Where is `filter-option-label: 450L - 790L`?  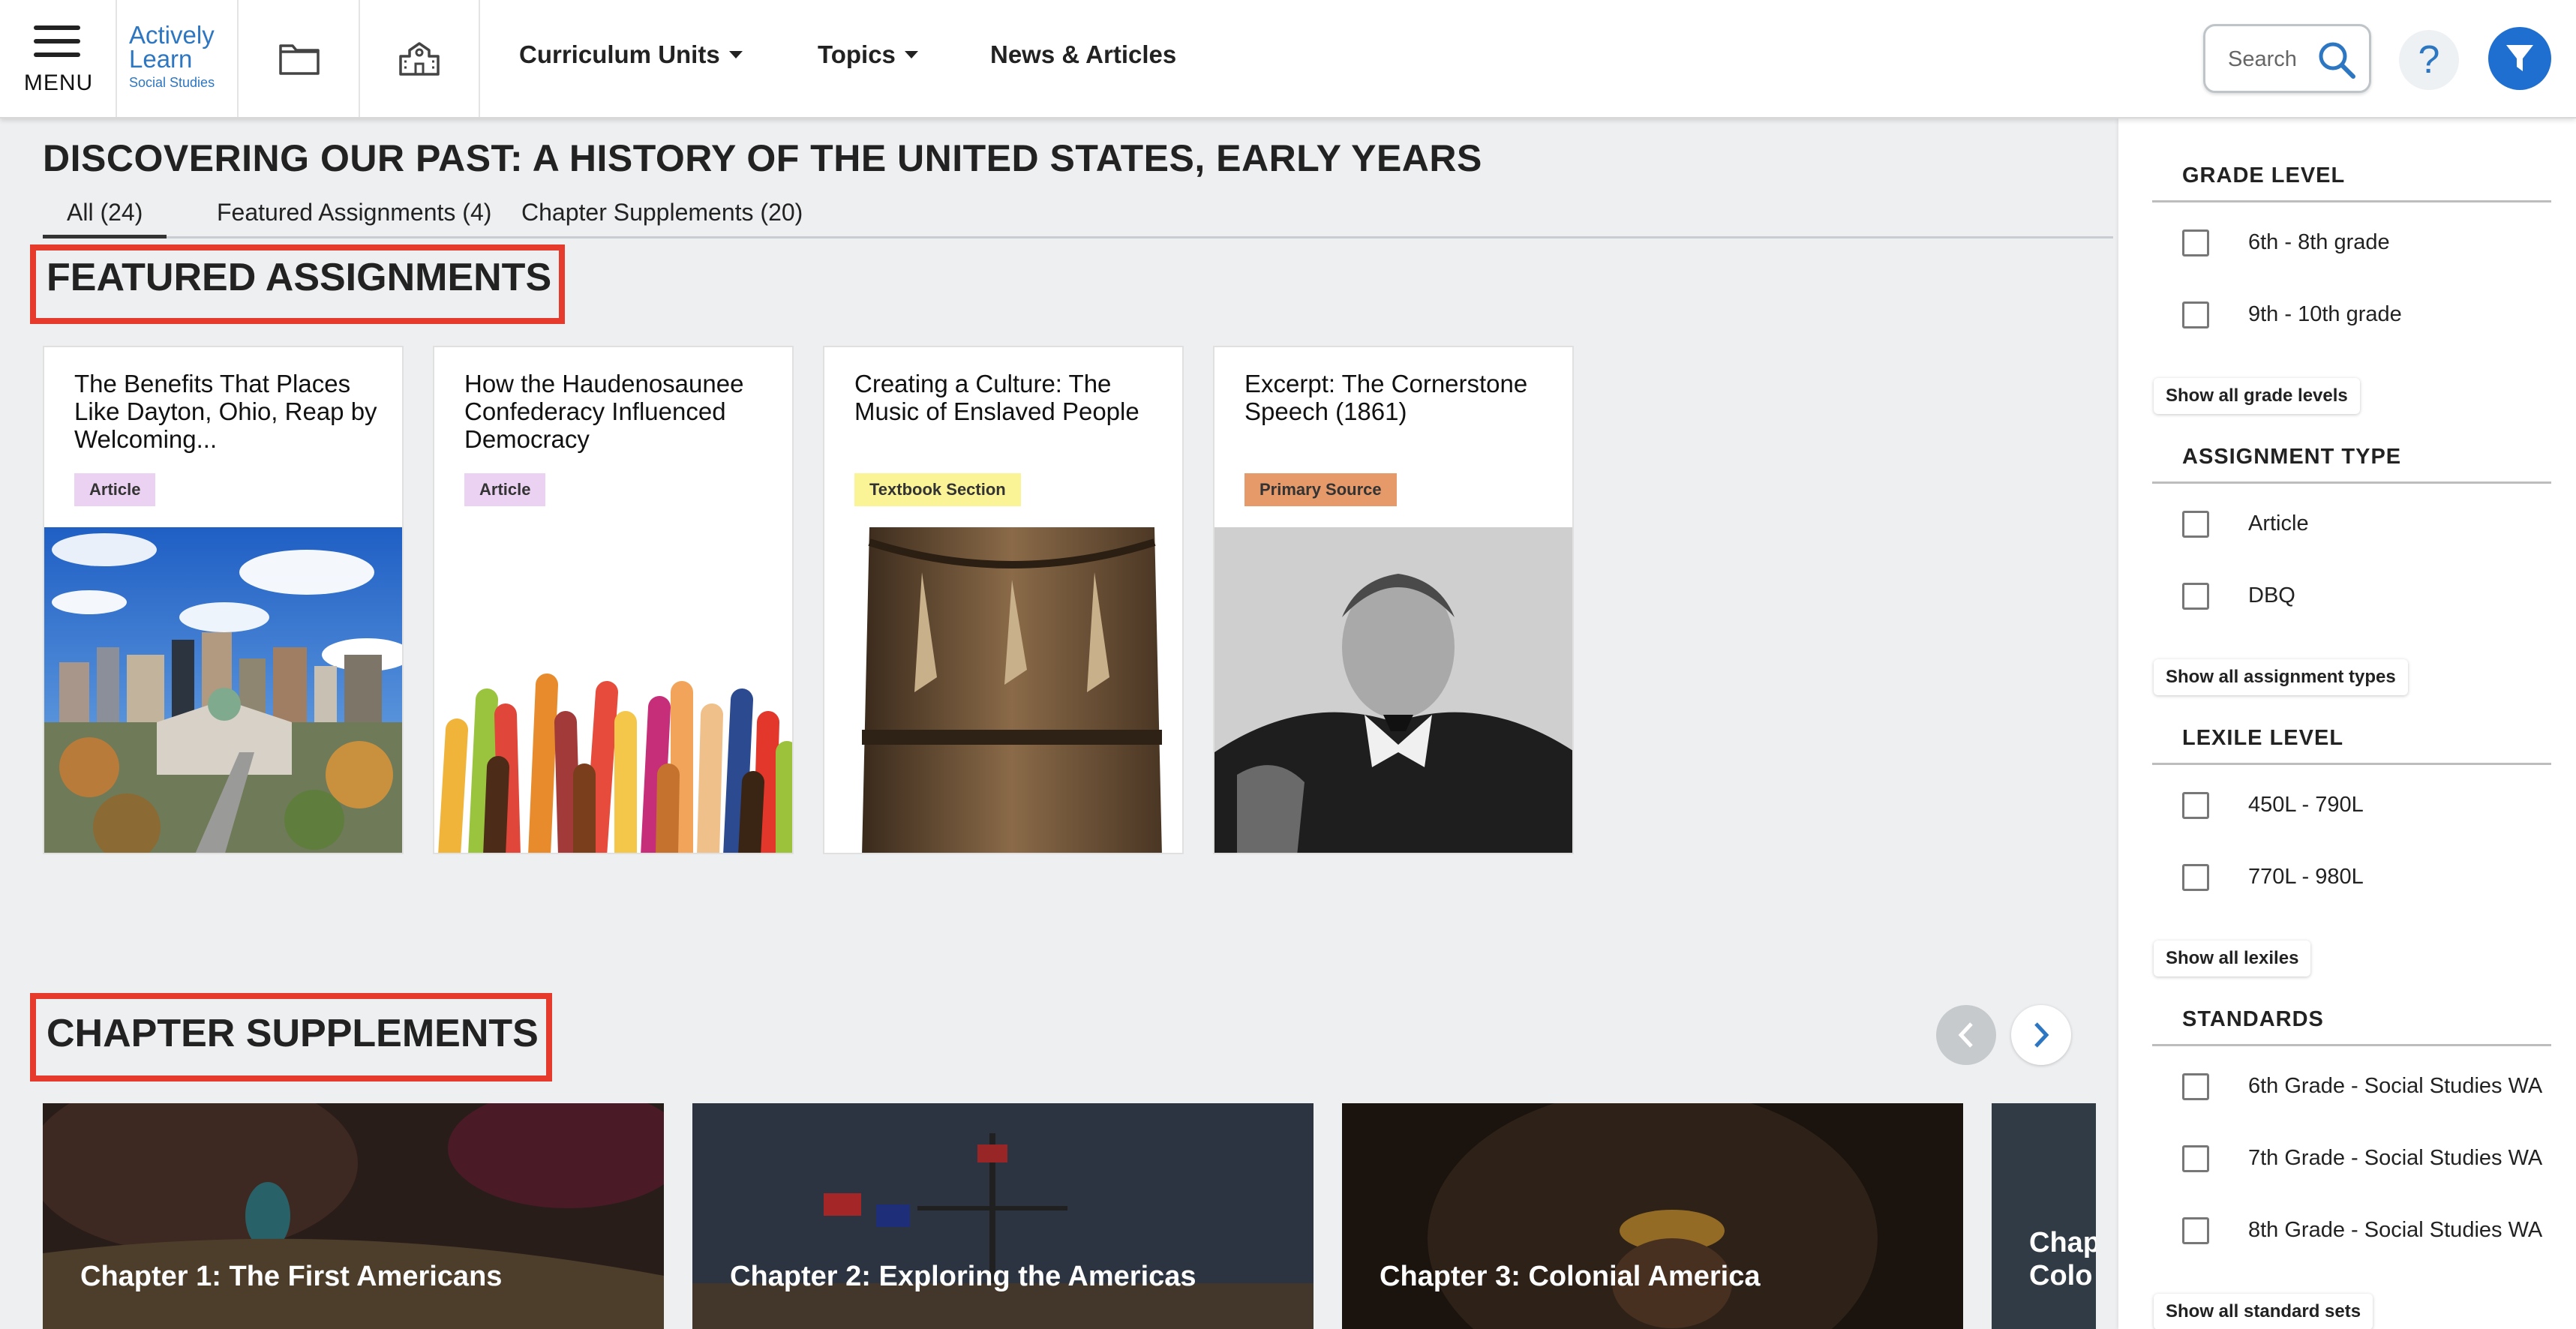
filter-option-label: 450L - 790L is located at coordinates (2306, 805).